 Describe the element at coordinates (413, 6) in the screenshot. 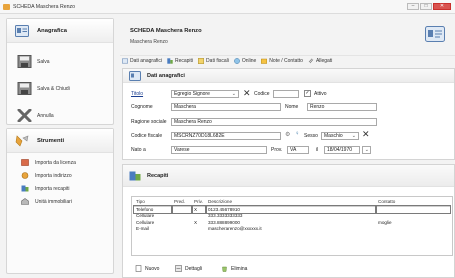

I see `minimize-button: –` at that location.